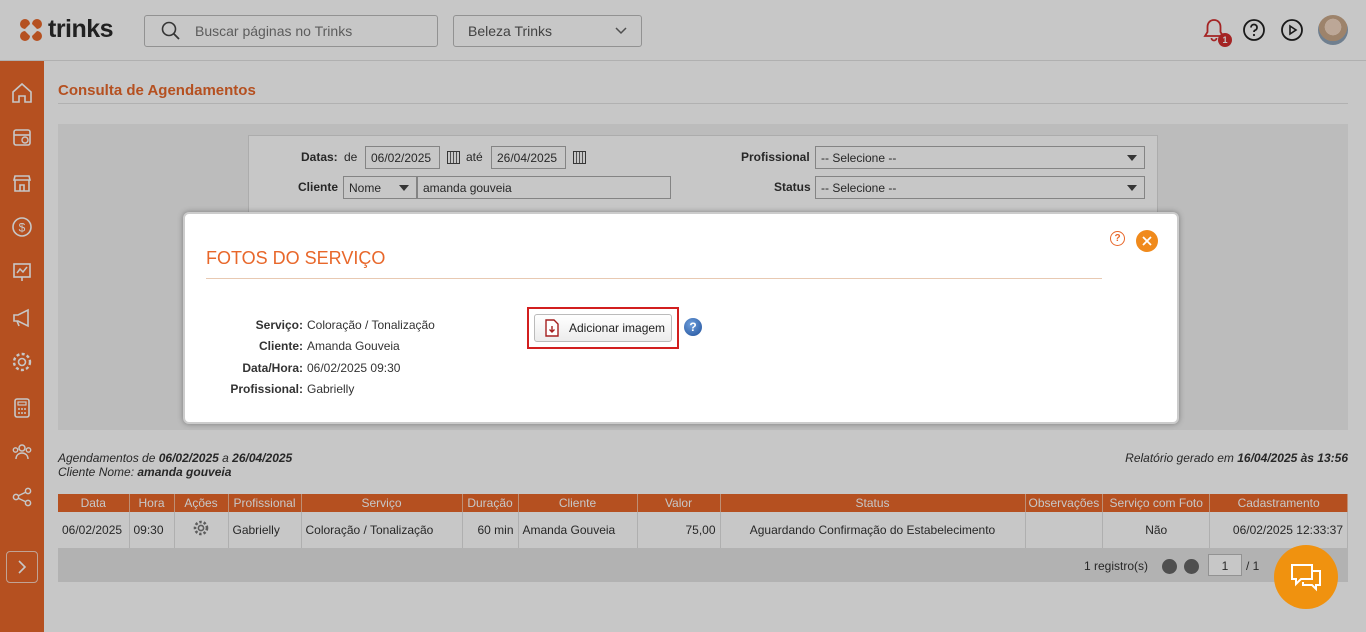 The height and width of the screenshot is (632, 1366). What do you see at coordinates (552, 328) in the screenshot?
I see `file-download-icon` at bounding box center [552, 328].